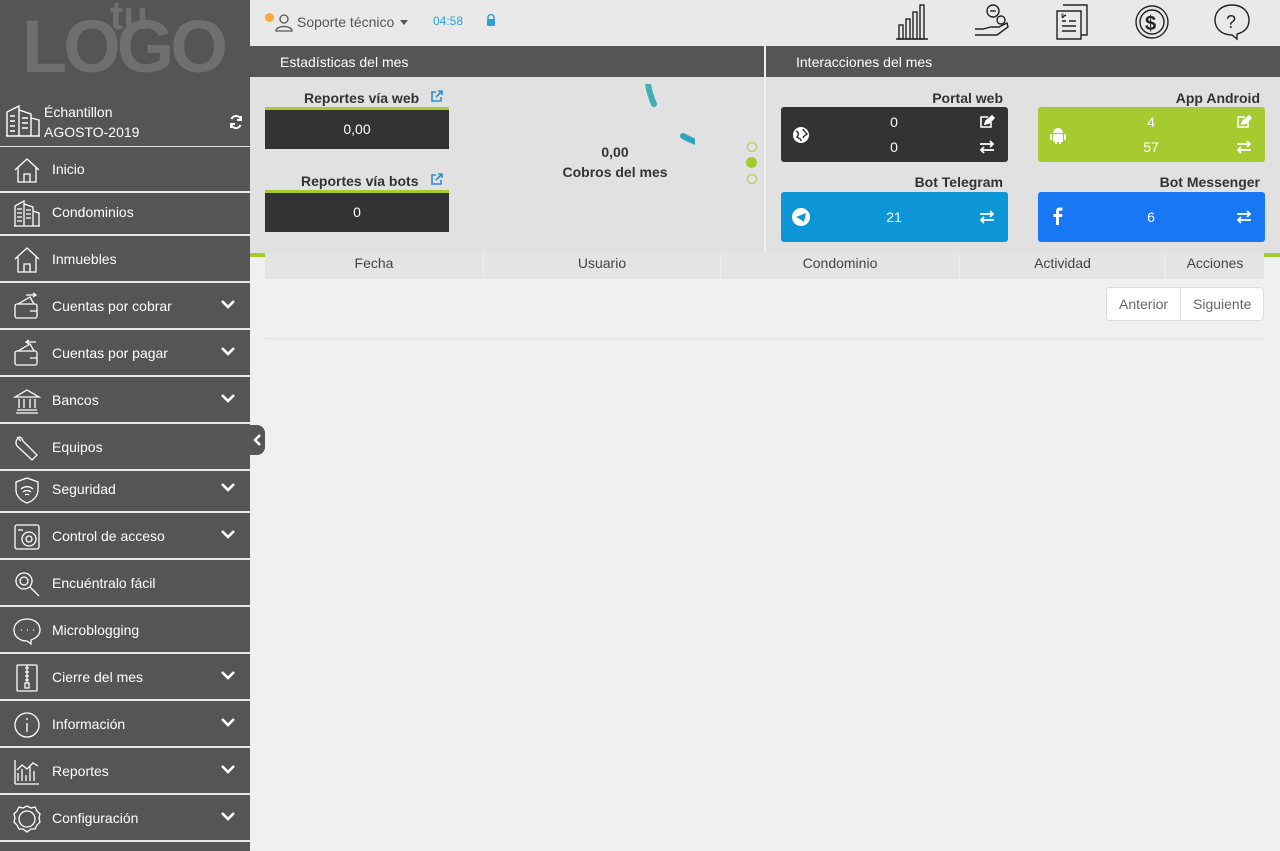 The image size is (1280, 851). Describe the element at coordinates (27, 401) in the screenshot. I see `bank-icon` at that location.